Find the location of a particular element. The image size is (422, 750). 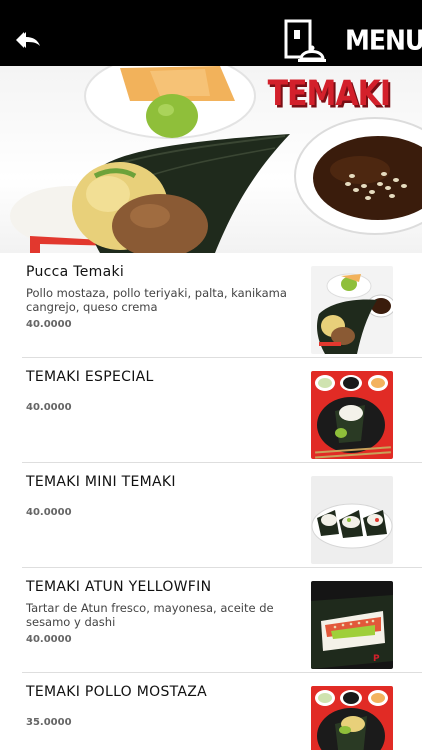

list-item: TEMAKI MINI TEMAKI 40.0000 is located at coordinates (222, 515).